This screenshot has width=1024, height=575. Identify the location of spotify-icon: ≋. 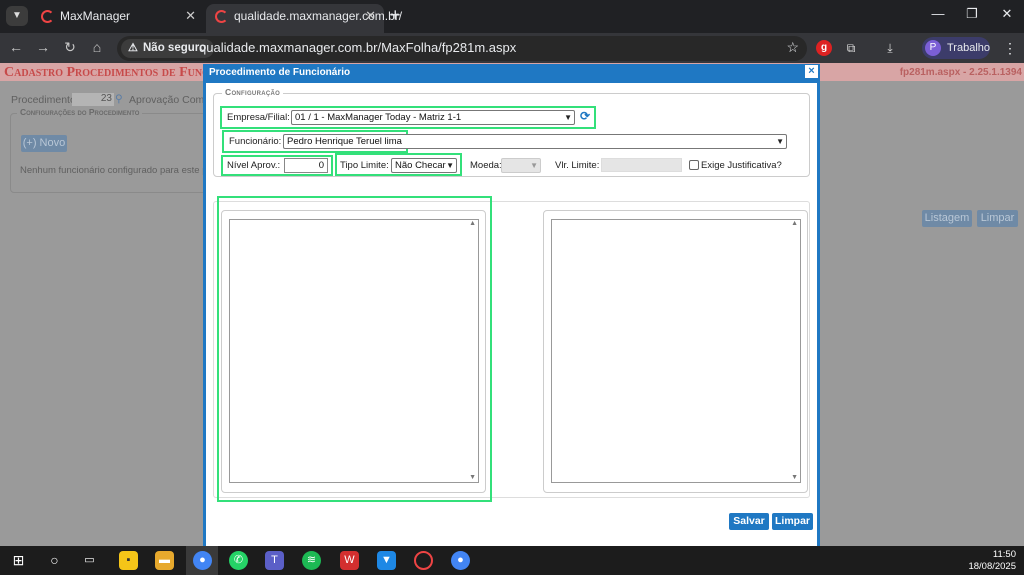
(311, 560).